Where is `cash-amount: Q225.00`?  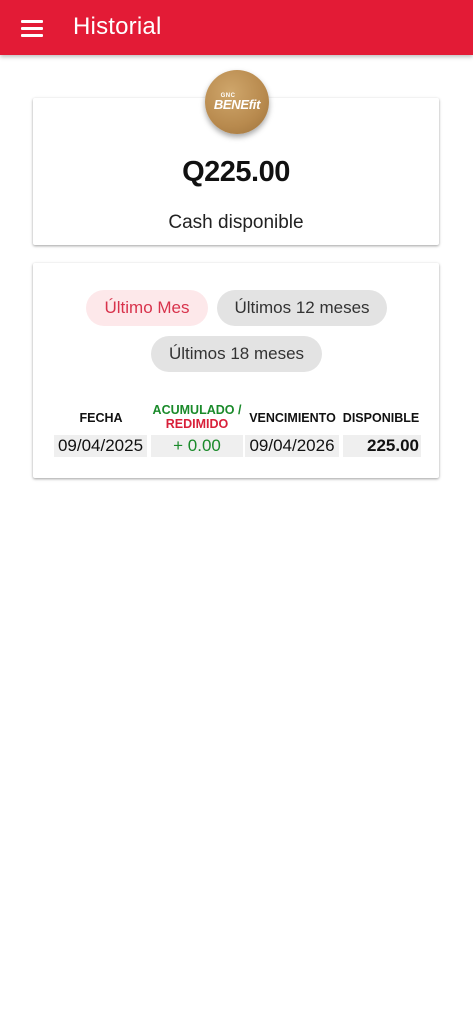 cash-amount: Q225.00 is located at coordinates (236, 172).